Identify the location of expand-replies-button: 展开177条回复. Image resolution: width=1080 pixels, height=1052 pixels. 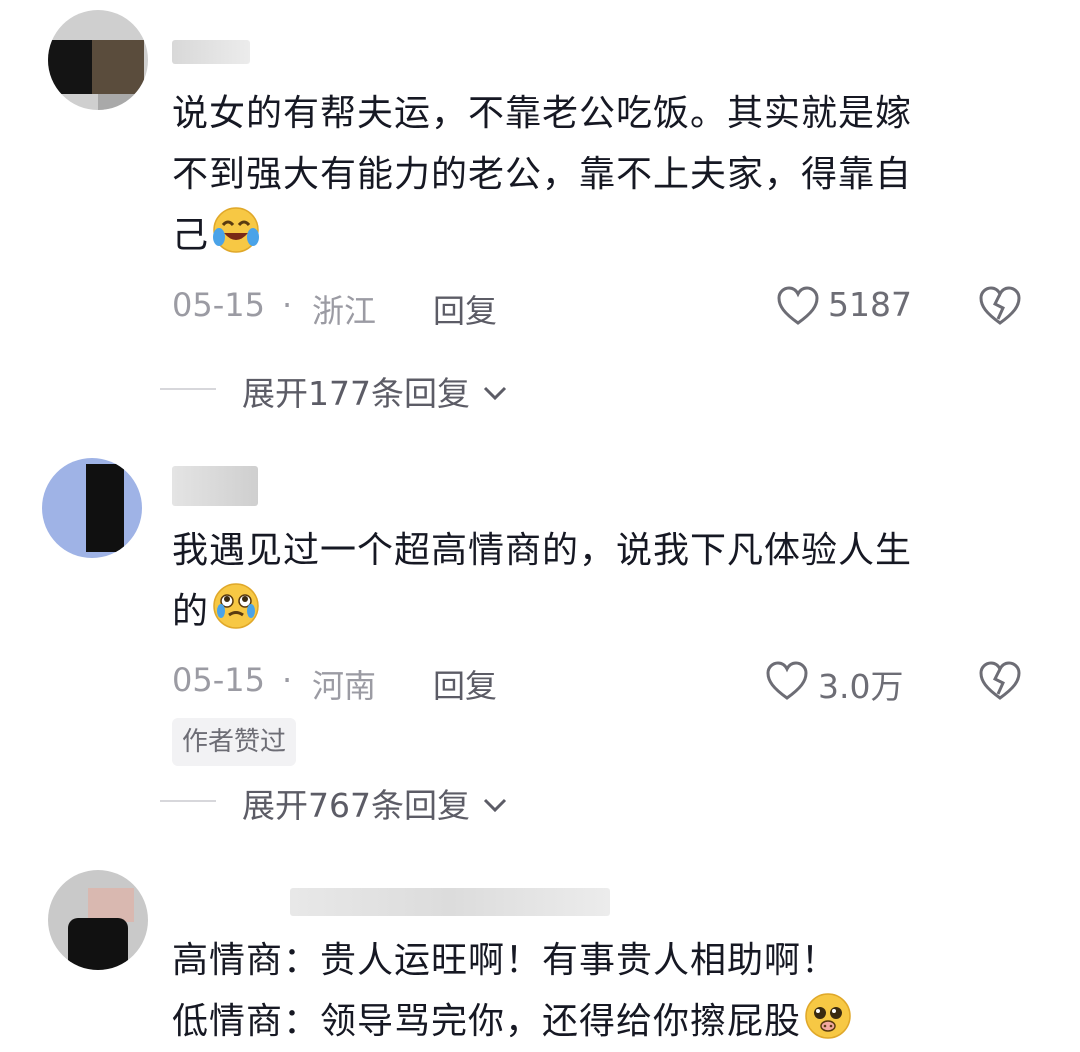
(375, 391).